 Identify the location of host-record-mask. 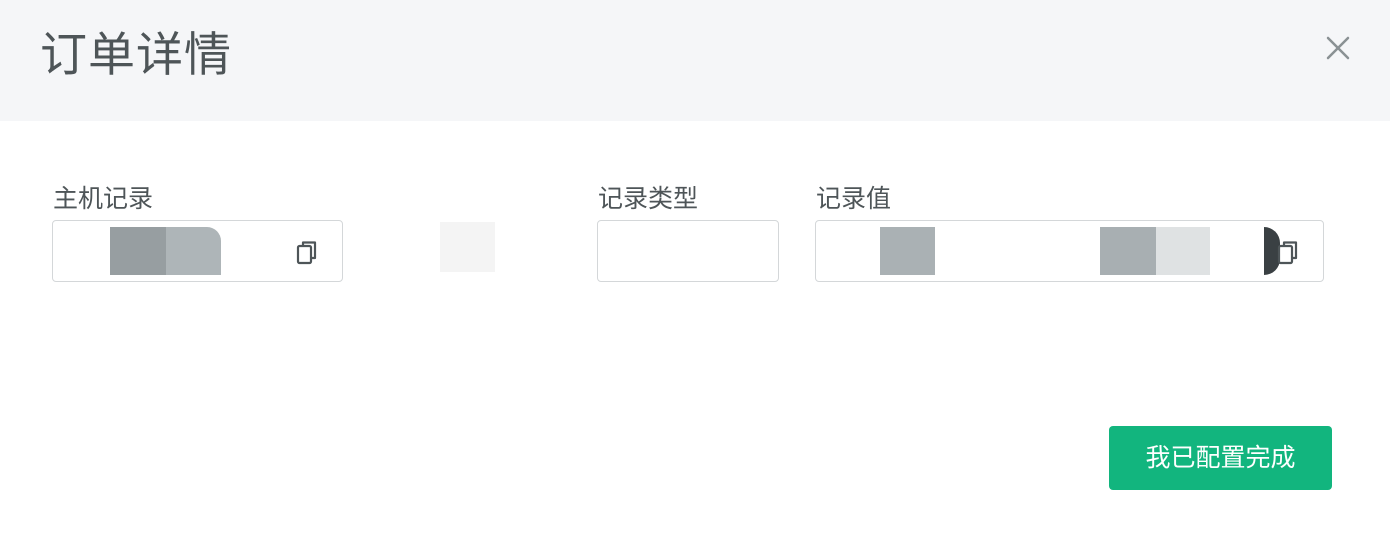
(193, 251).